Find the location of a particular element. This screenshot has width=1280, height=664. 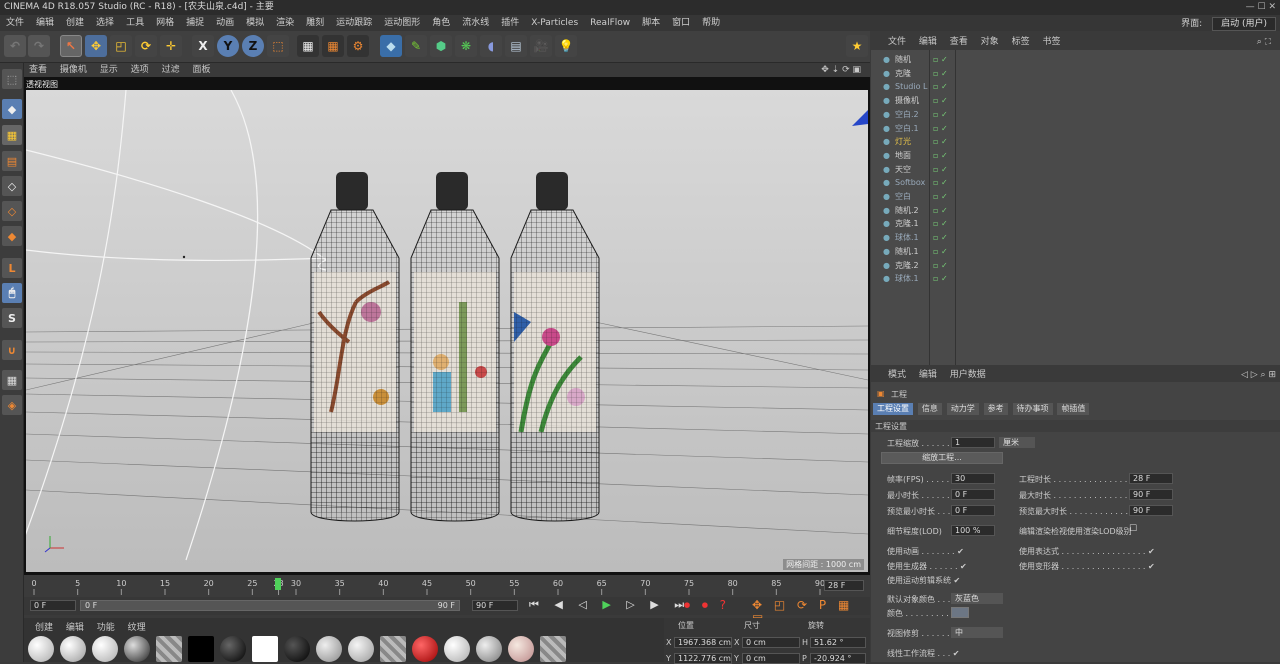

object-name: Softbox is located at coordinates (910, 183).